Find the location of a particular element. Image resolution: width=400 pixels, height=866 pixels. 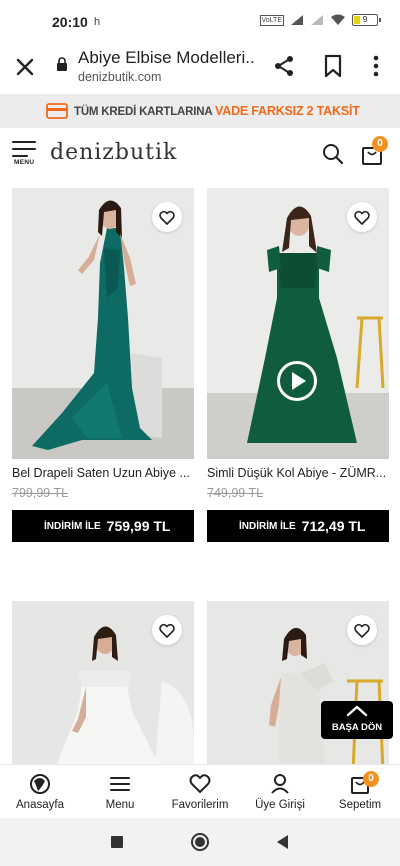

header-cart-button: 0 is located at coordinates (374, 151).